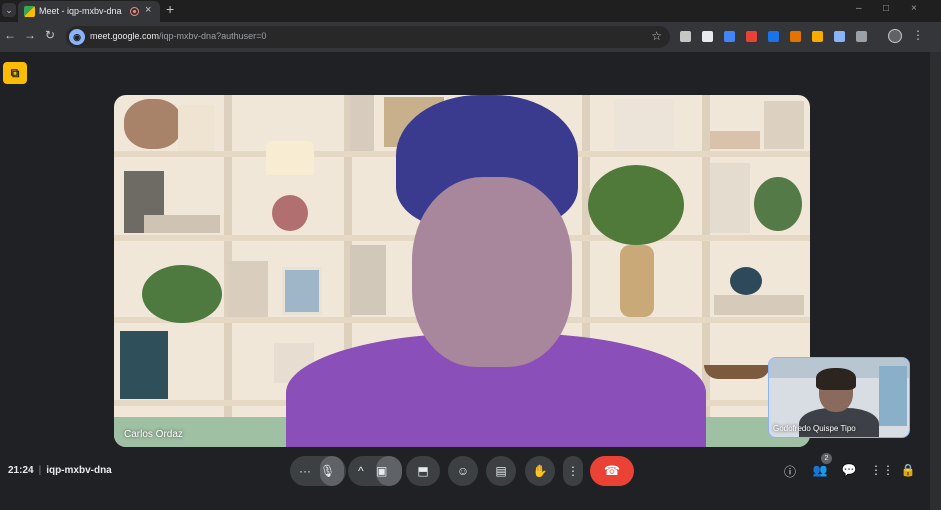  Describe the element at coordinates (170, 9) in the screenshot. I see `new-tab-button: +` at that location.